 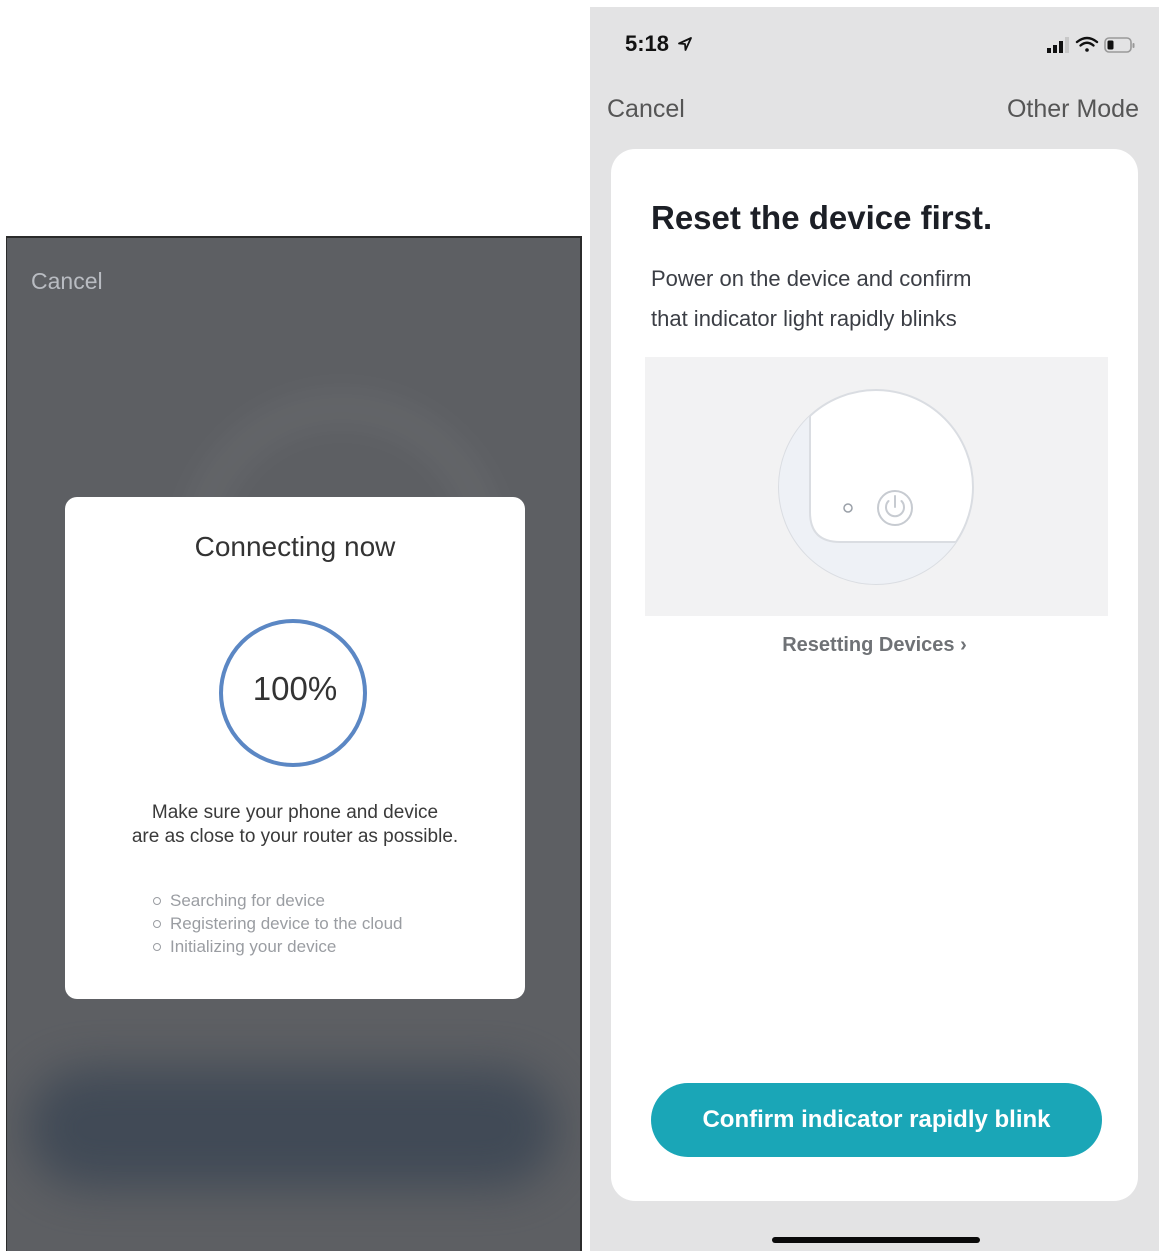 What do you see at coordinates (963, 645) in the screenshot?
I see `chevron-right-icon: ›` at bounding box center [963, 645].